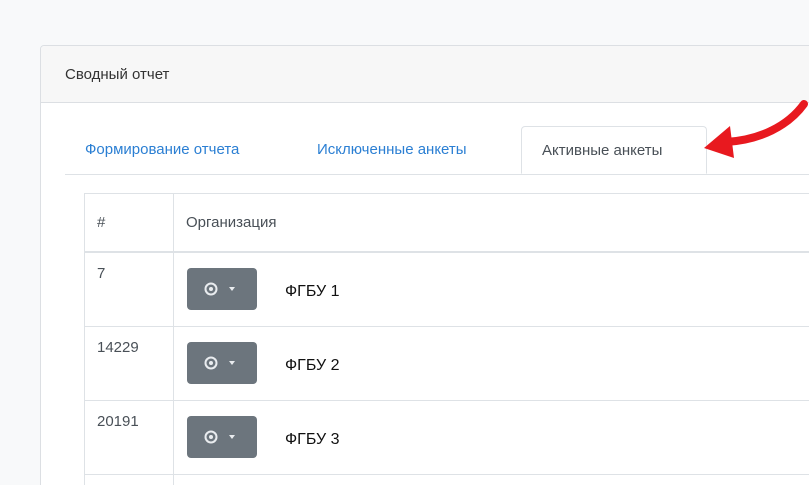  Describe the element at coordinates (129, 363) in the screenshot. I see `id-cell: 14229` at that location.